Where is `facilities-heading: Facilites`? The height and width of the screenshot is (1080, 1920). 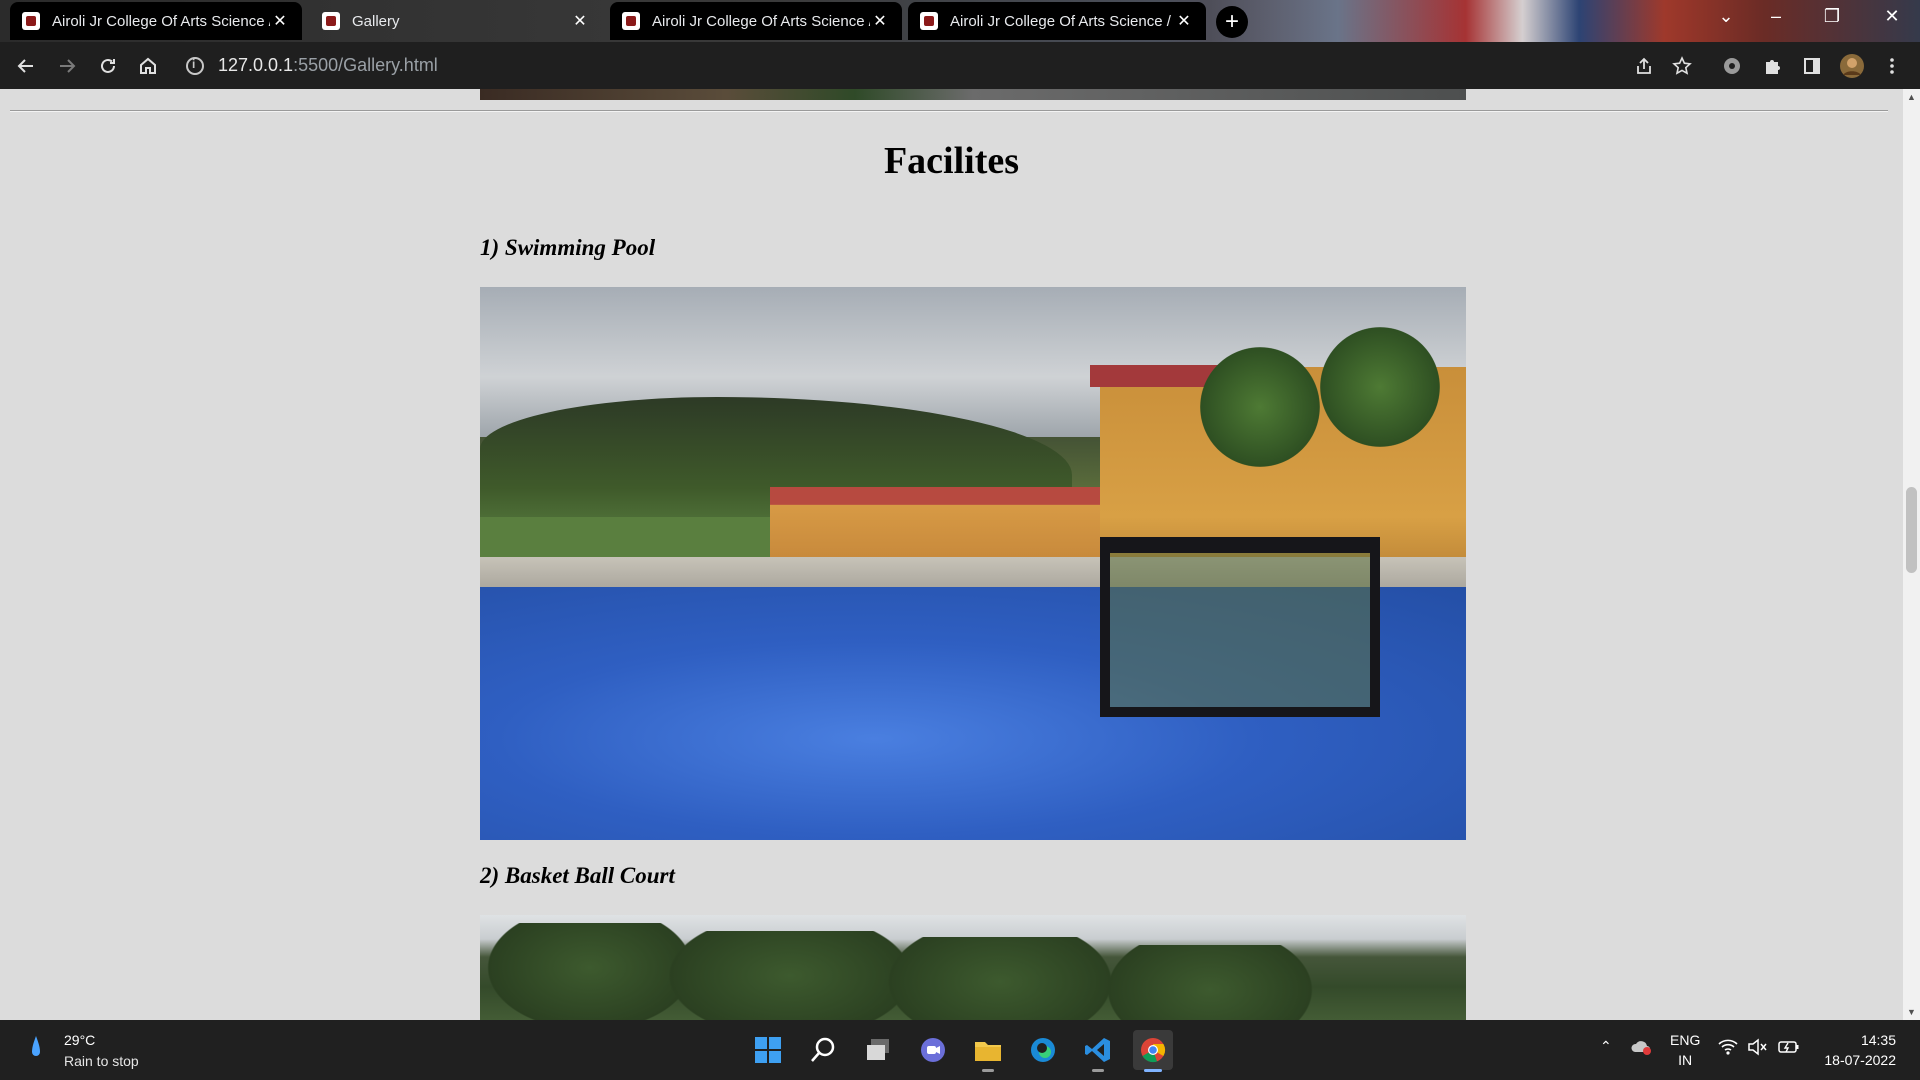
facilities-heading: Facilites is located at coordinates (951, 161).